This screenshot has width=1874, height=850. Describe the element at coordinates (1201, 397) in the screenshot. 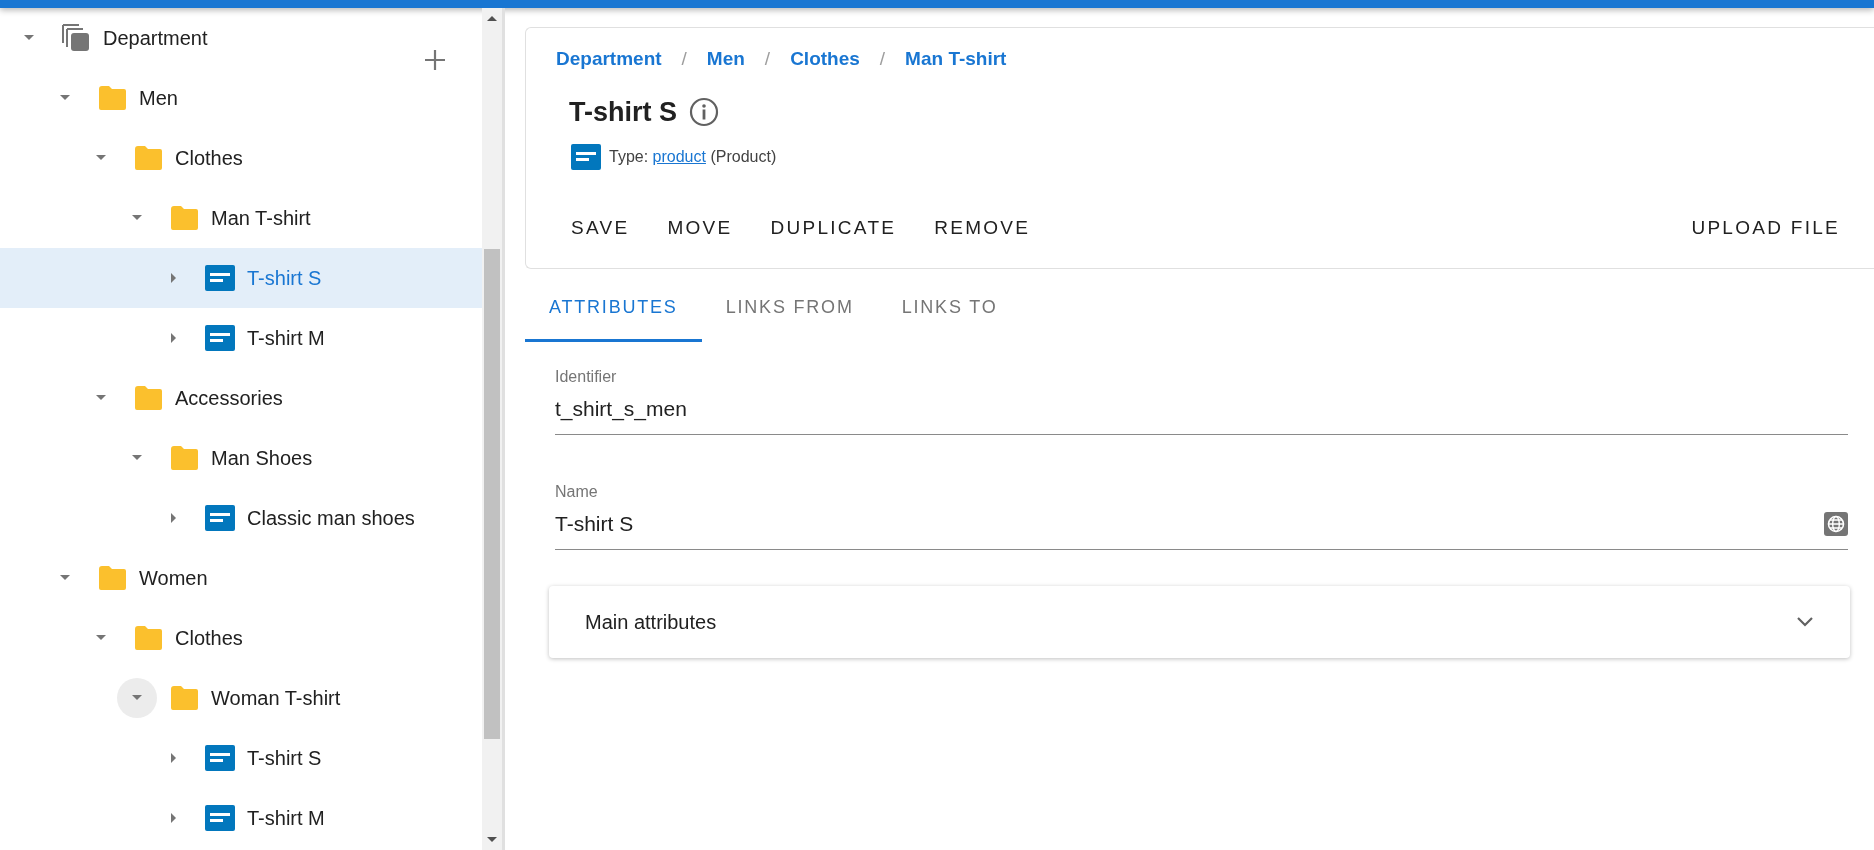

I see `text-field: Identifier t_shirt_s_men` at that location.